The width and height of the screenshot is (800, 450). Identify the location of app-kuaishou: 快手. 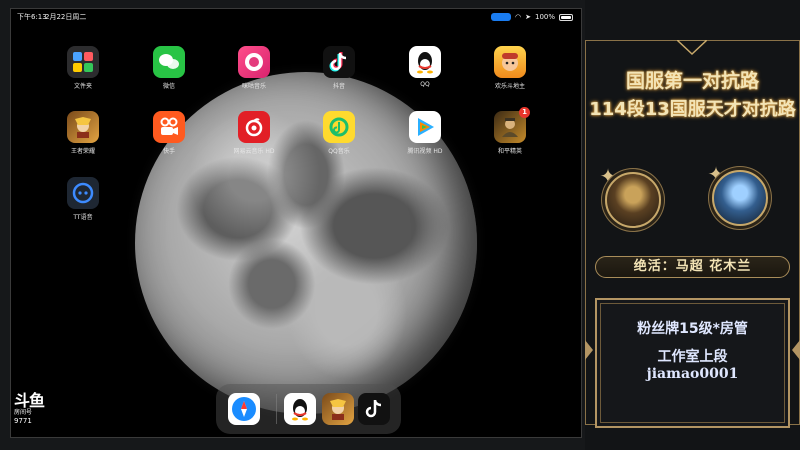
(169, 133).